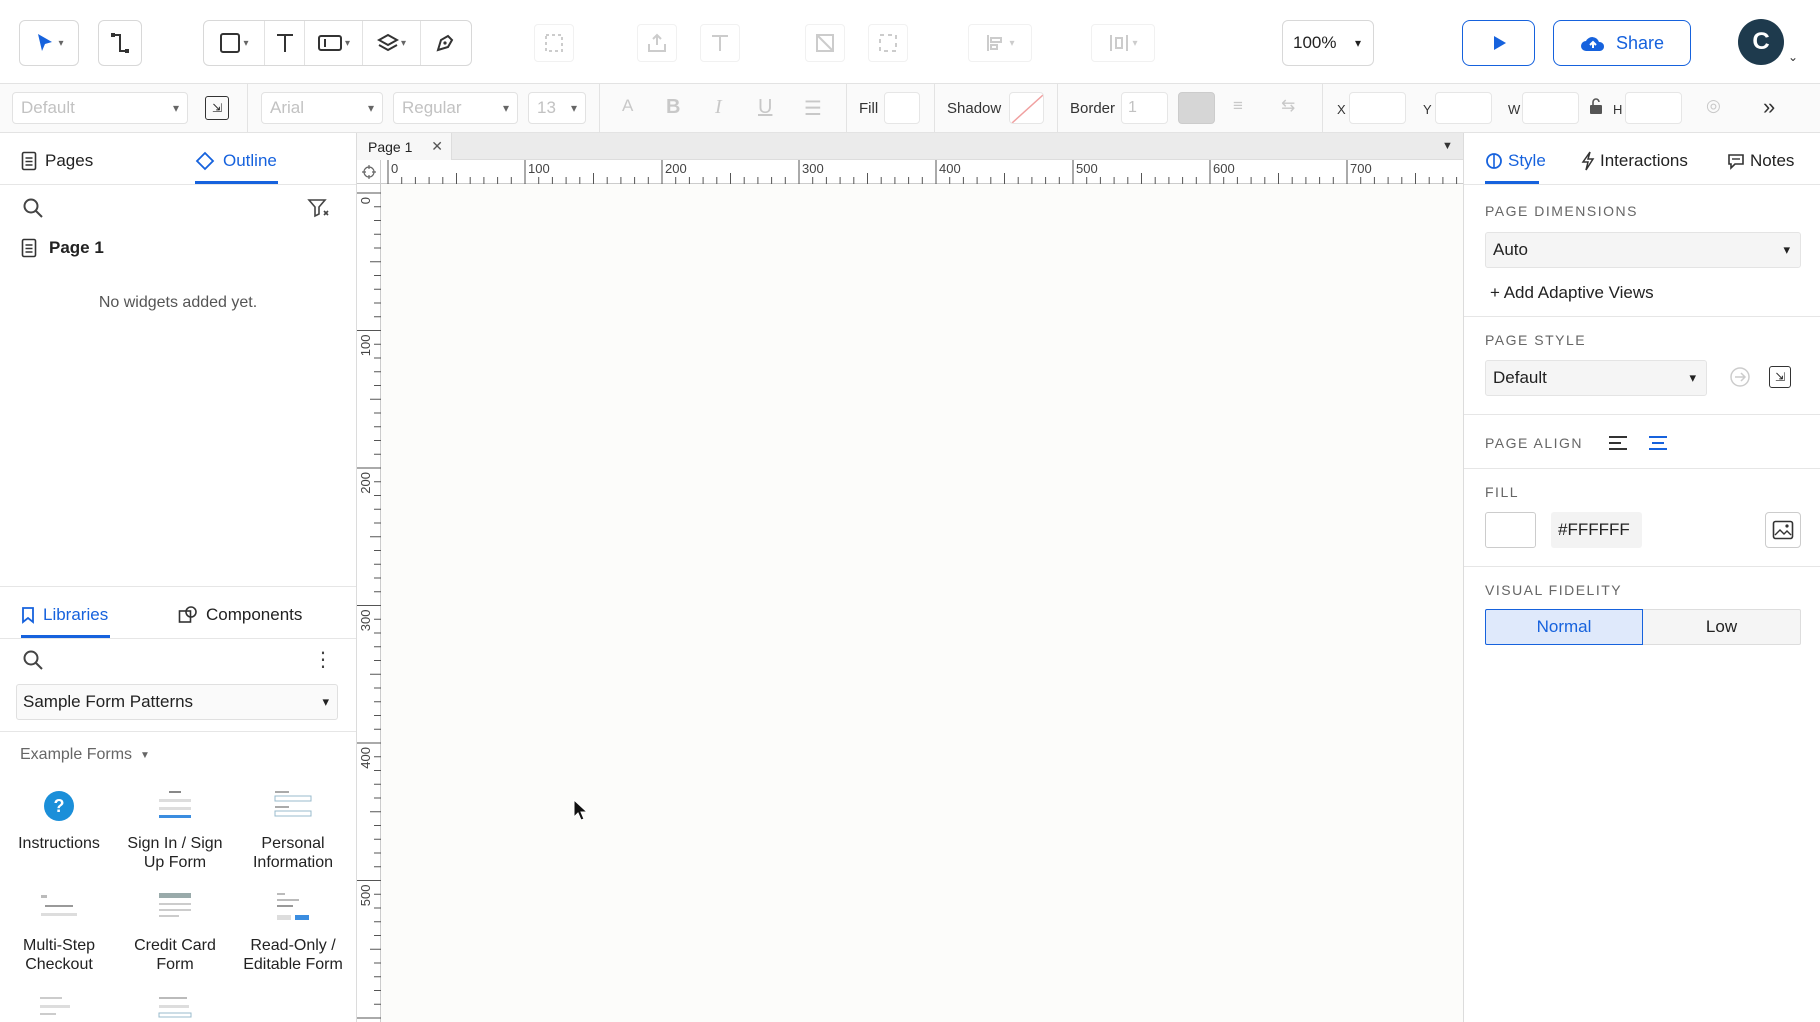 This screenshot has width=1820, height=1022. I want to click on tab-libraries: Libraries, so click(64, 615).